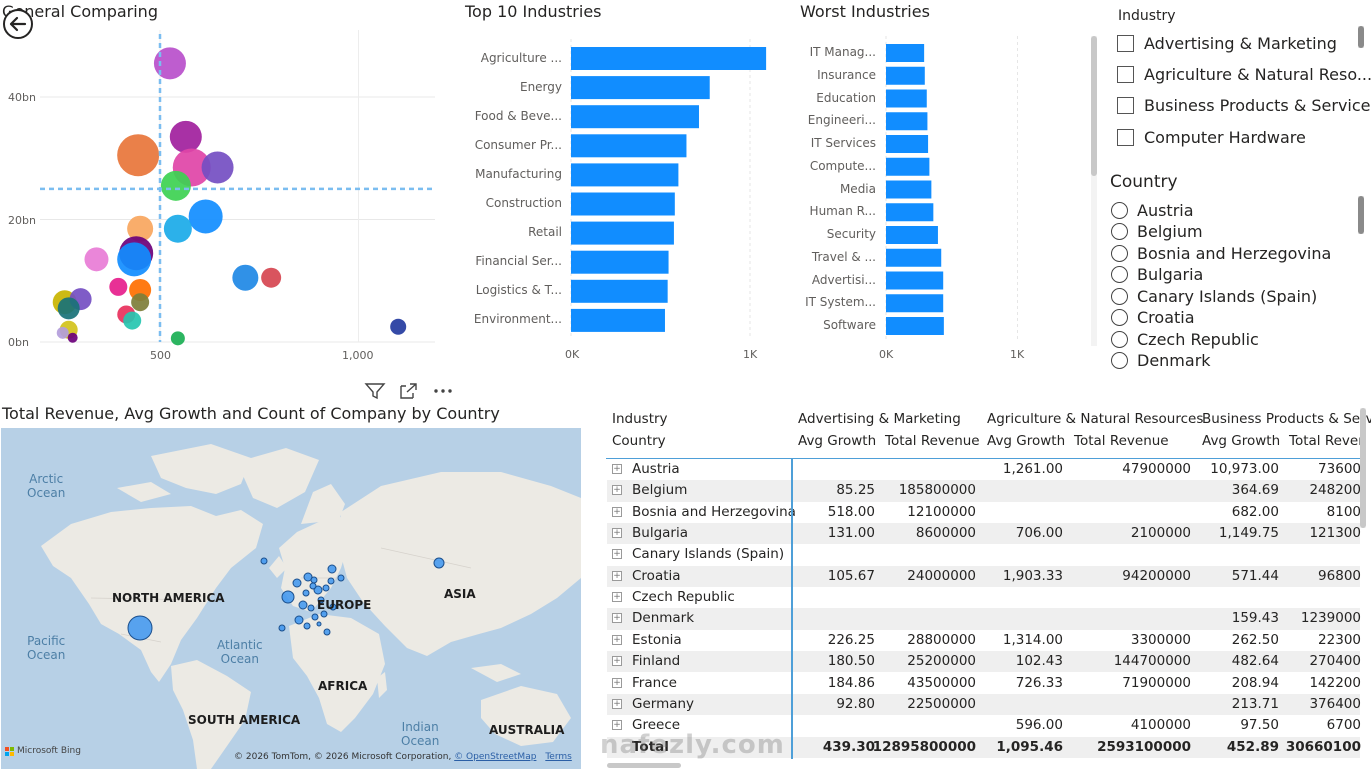  What do you see at coordinates (984, 469) in the screenshot?
I see `table-row: + Austria 1,261.00 47900000 10,973.00 73600` at bounding box center [984, 469].